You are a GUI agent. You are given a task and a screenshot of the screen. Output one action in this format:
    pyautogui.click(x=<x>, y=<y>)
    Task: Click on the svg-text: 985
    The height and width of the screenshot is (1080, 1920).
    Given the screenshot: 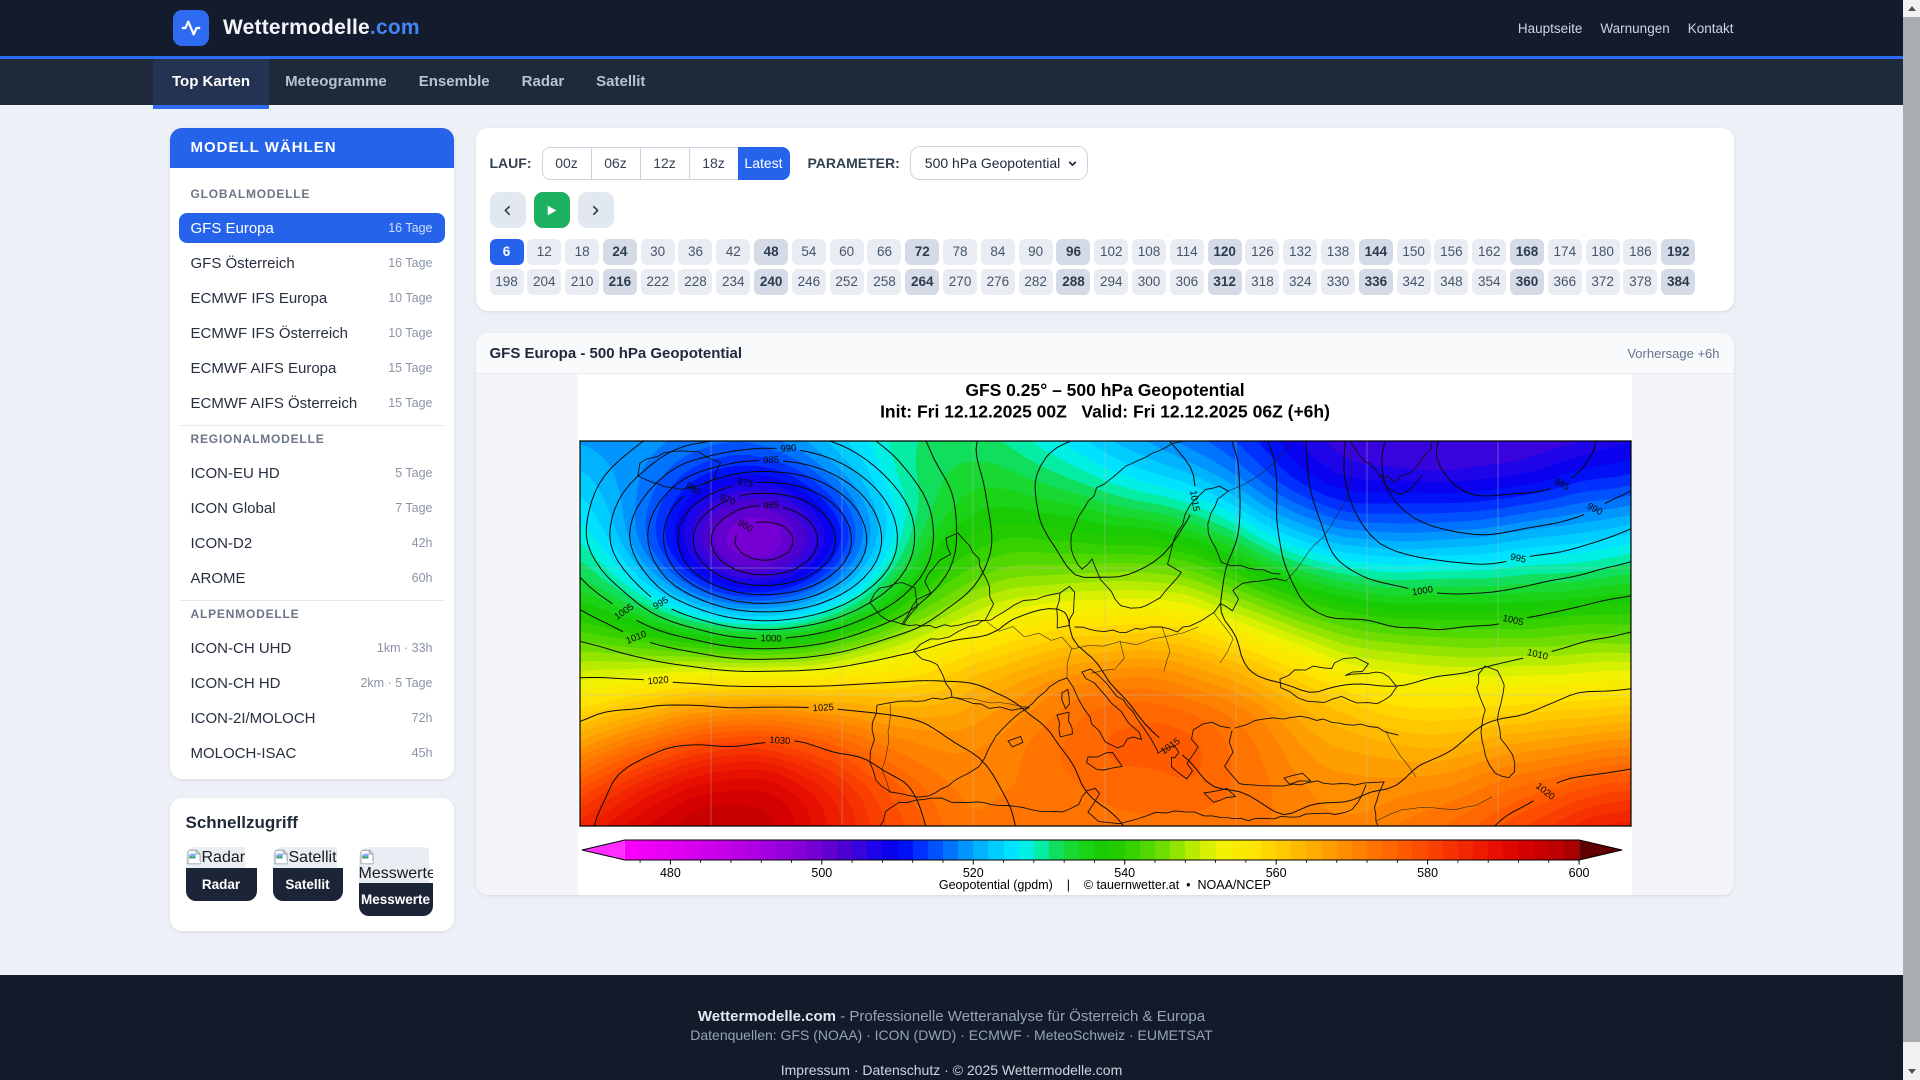 What is the action you would take?
    pyautogui.click(x=771, y=460)
    